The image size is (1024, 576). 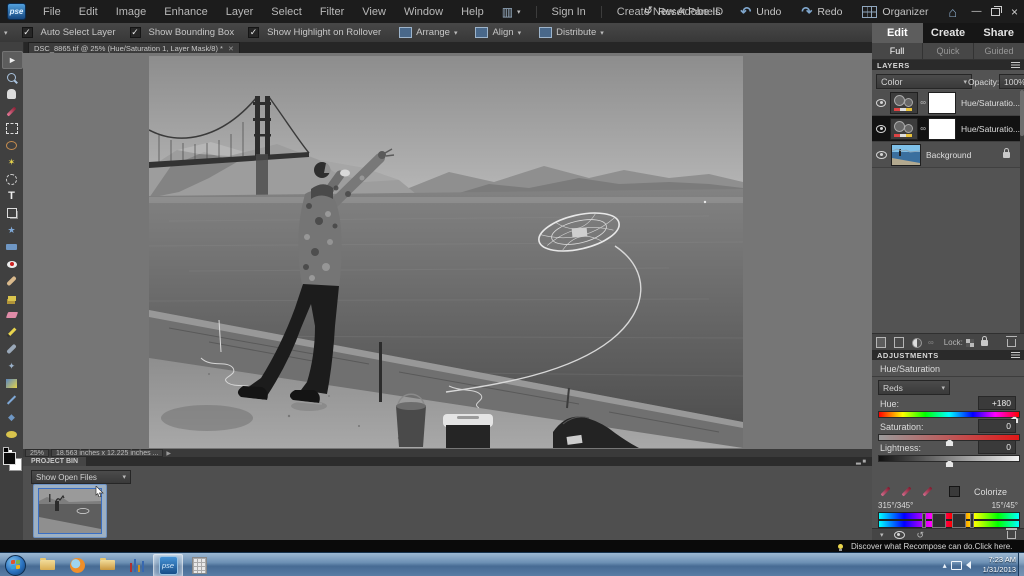 I want to click on arrange-dropdown: Arrange ▾, so click(x=428, y=32).